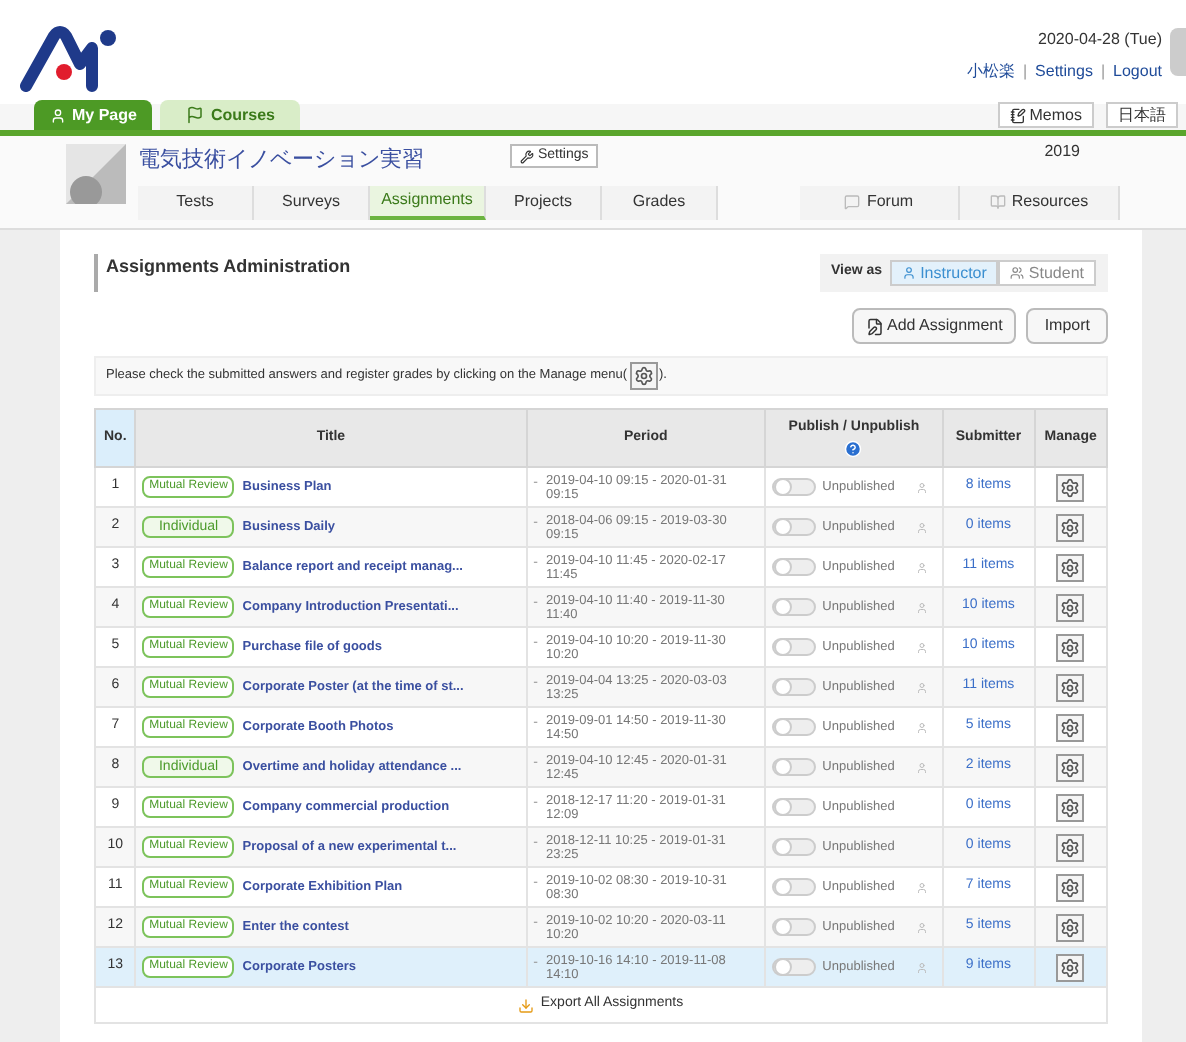  Describe the element at coordinates (1142, 115) in the screenshot. I see `language-button: 日本語` at that location.